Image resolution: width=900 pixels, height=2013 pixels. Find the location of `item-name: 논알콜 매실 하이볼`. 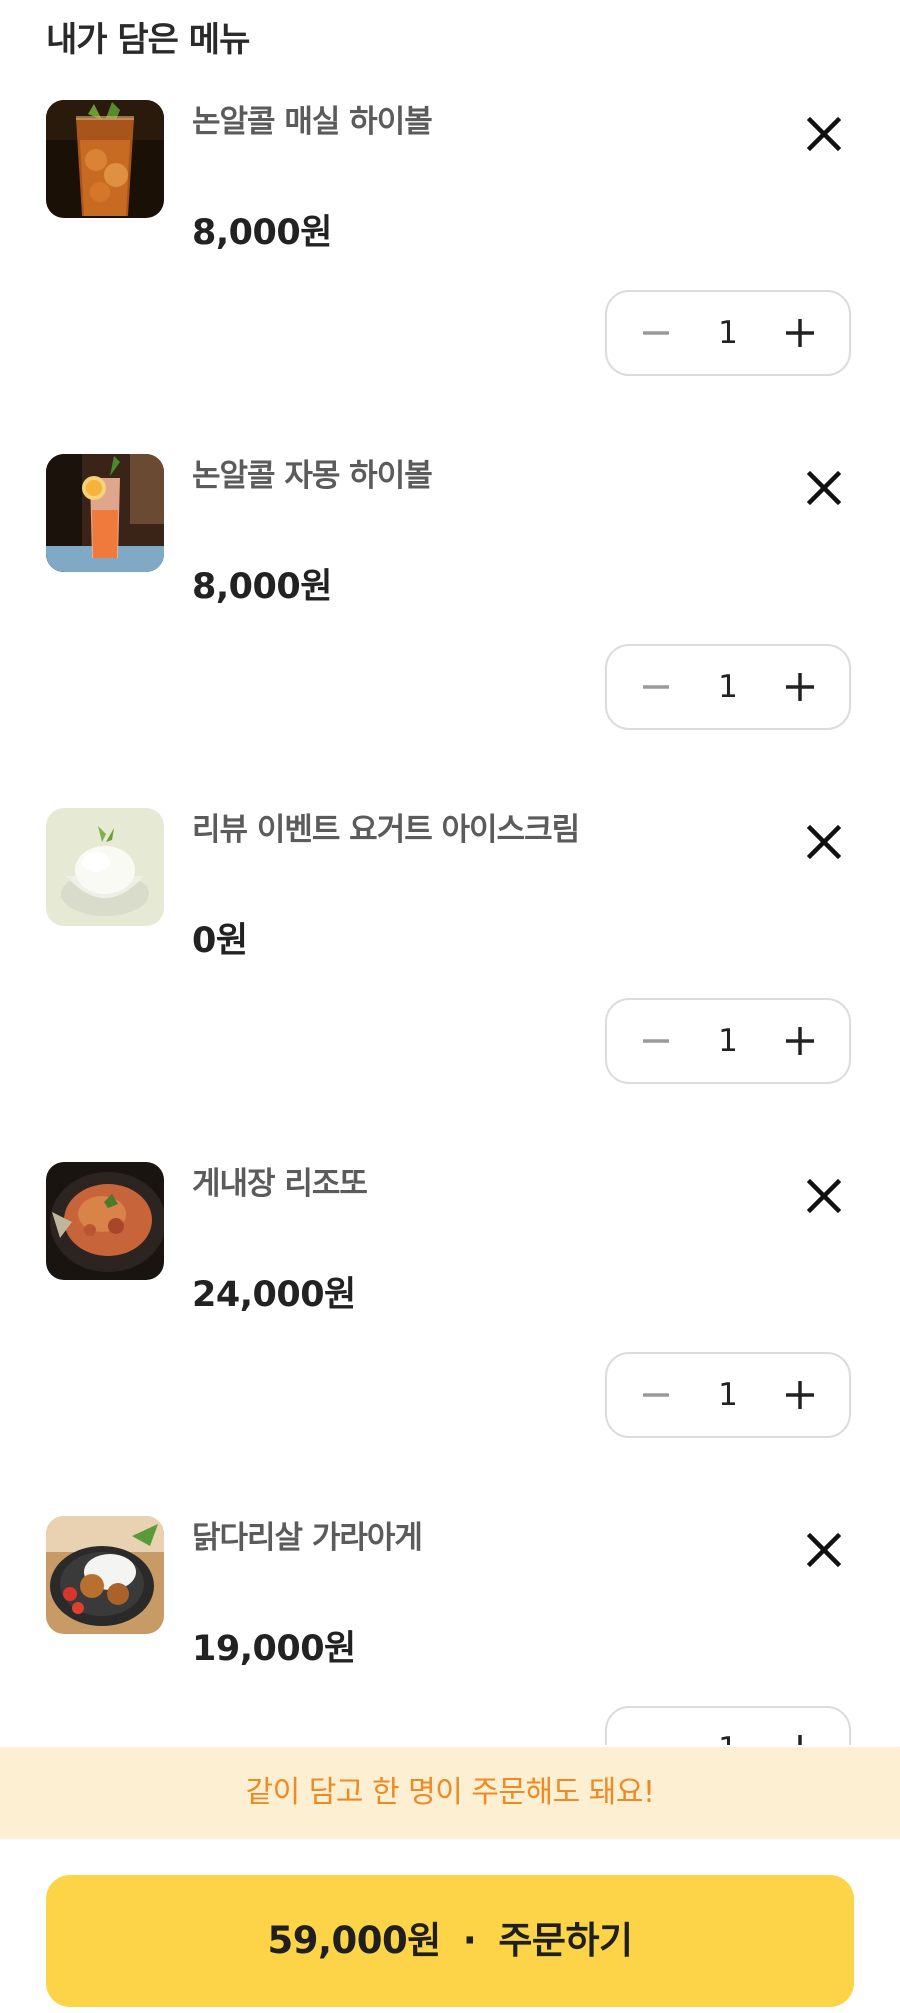

item-name: 논알콜 매실 하이볼 is located at coordinates (312, 122).